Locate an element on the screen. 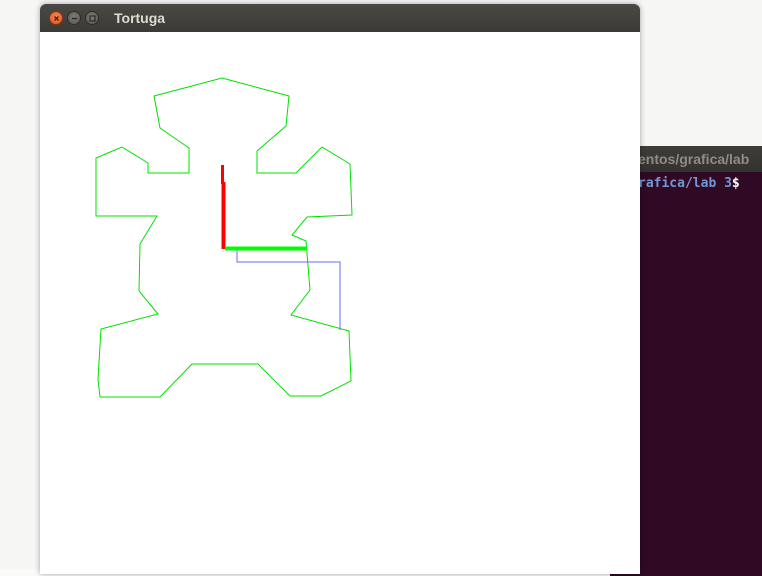 The image size is (762, 576). terminal-title: entos/grafica/lab is located at coordinates (694, 159).